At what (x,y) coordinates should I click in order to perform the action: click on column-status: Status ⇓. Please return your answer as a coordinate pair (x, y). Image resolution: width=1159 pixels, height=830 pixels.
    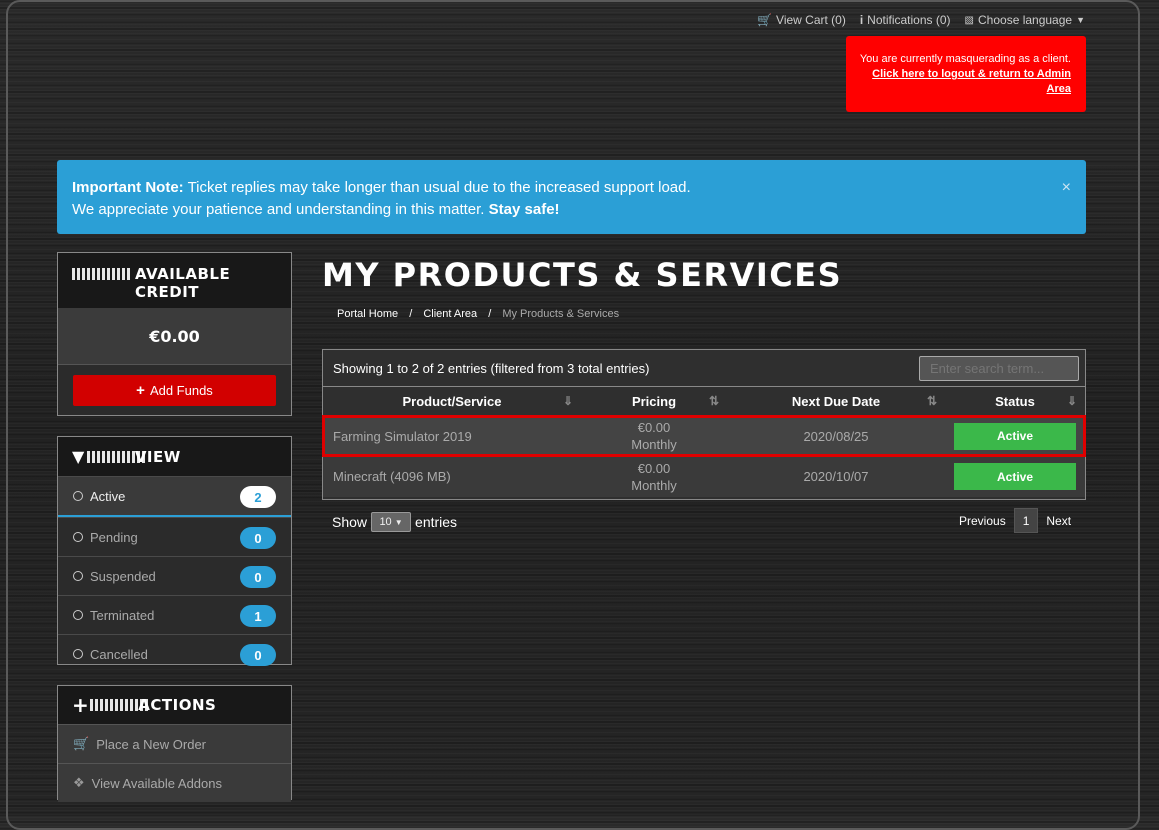
    Looking at the image, I should click on (1015, 401).